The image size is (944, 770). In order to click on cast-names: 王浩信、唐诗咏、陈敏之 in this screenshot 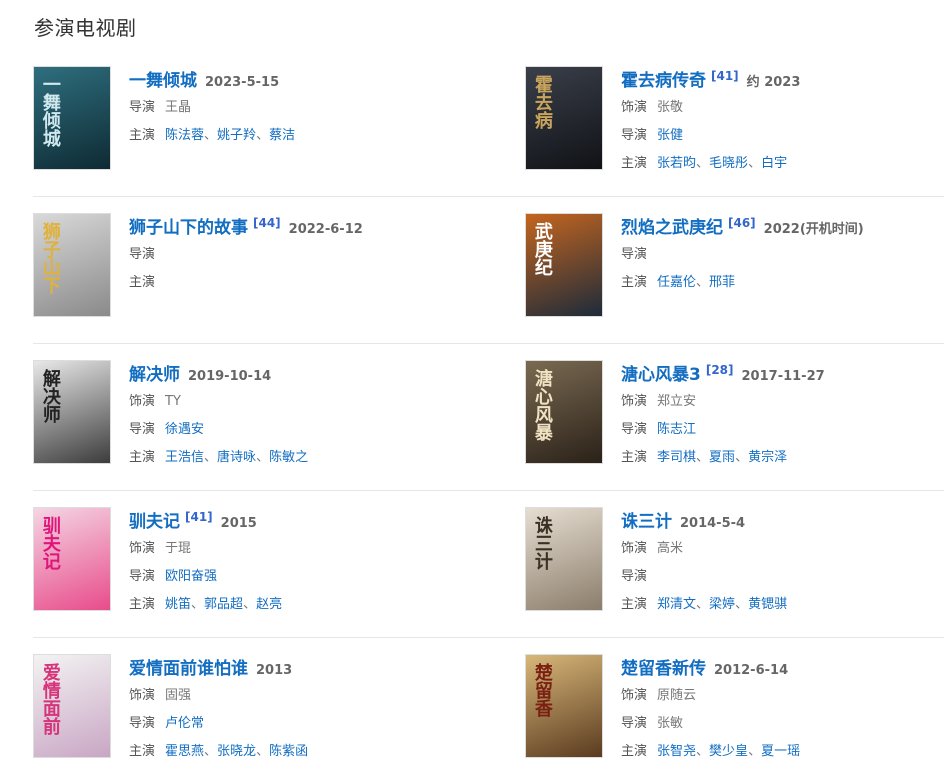, I will do `click(236, 457)`.